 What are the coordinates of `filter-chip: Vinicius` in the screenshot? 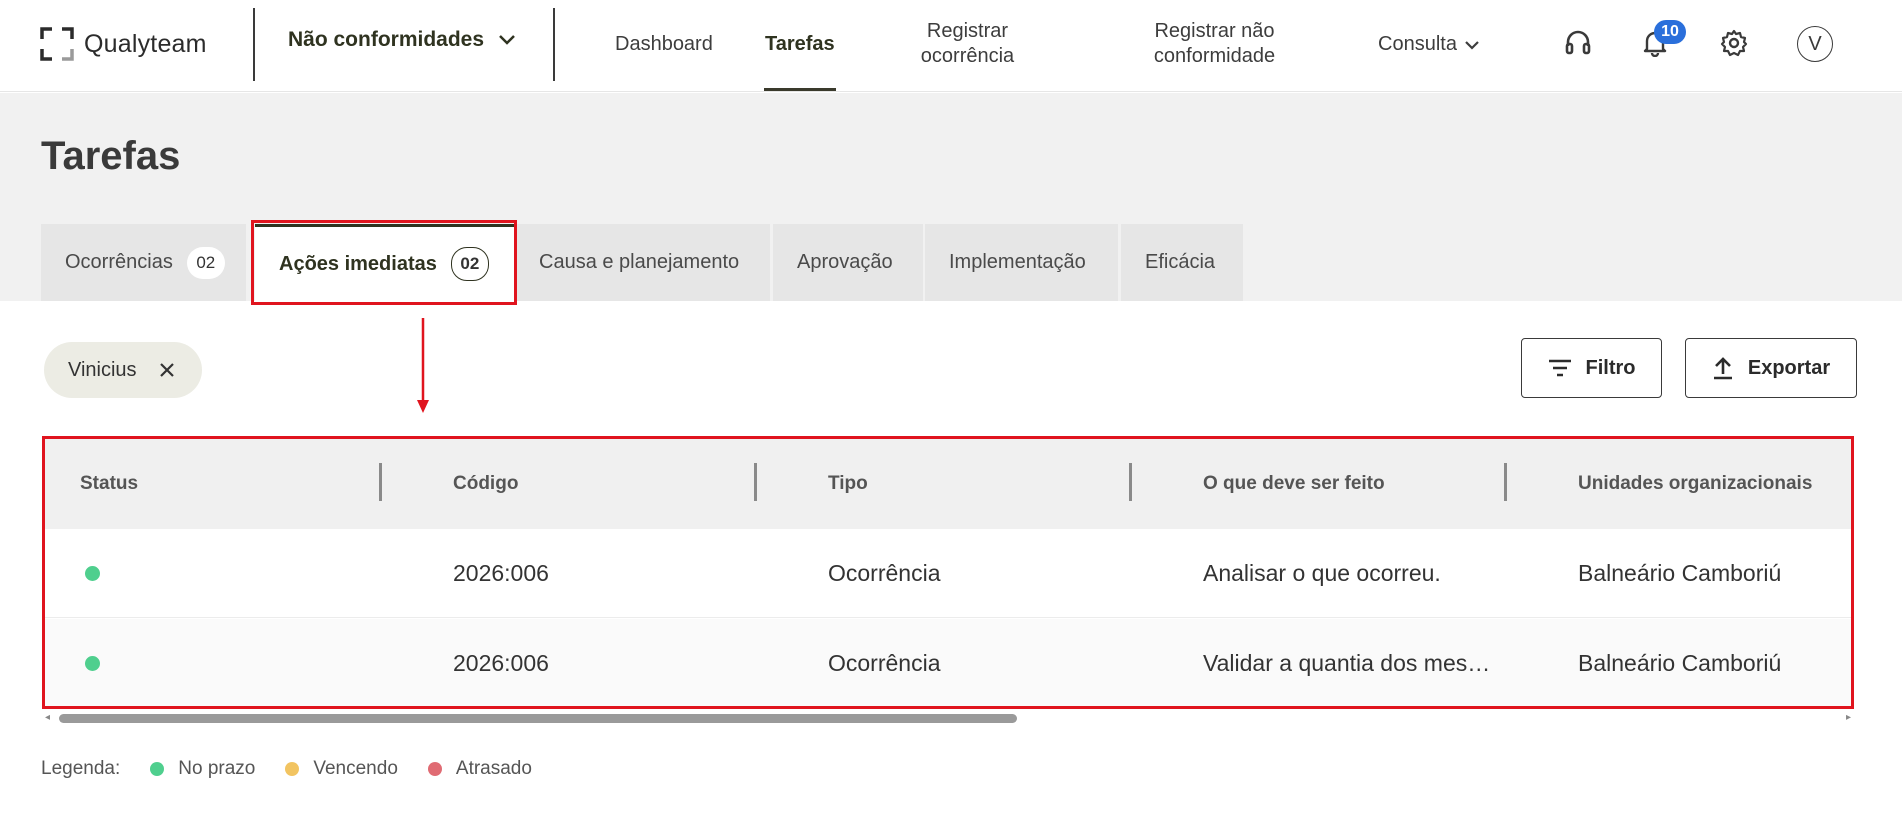 It's located at (123, 370).